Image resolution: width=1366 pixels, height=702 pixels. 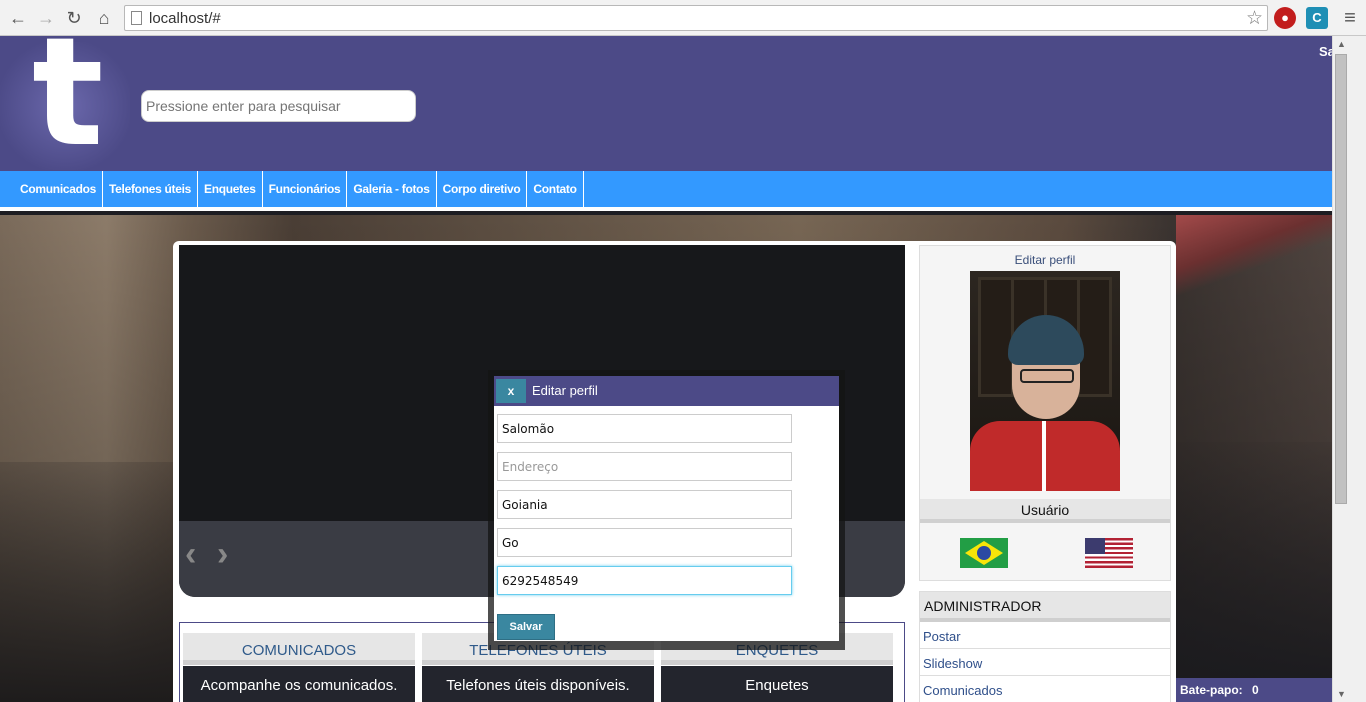 I want to click on scrollbar-thumb, so click(x=1341, y=279).